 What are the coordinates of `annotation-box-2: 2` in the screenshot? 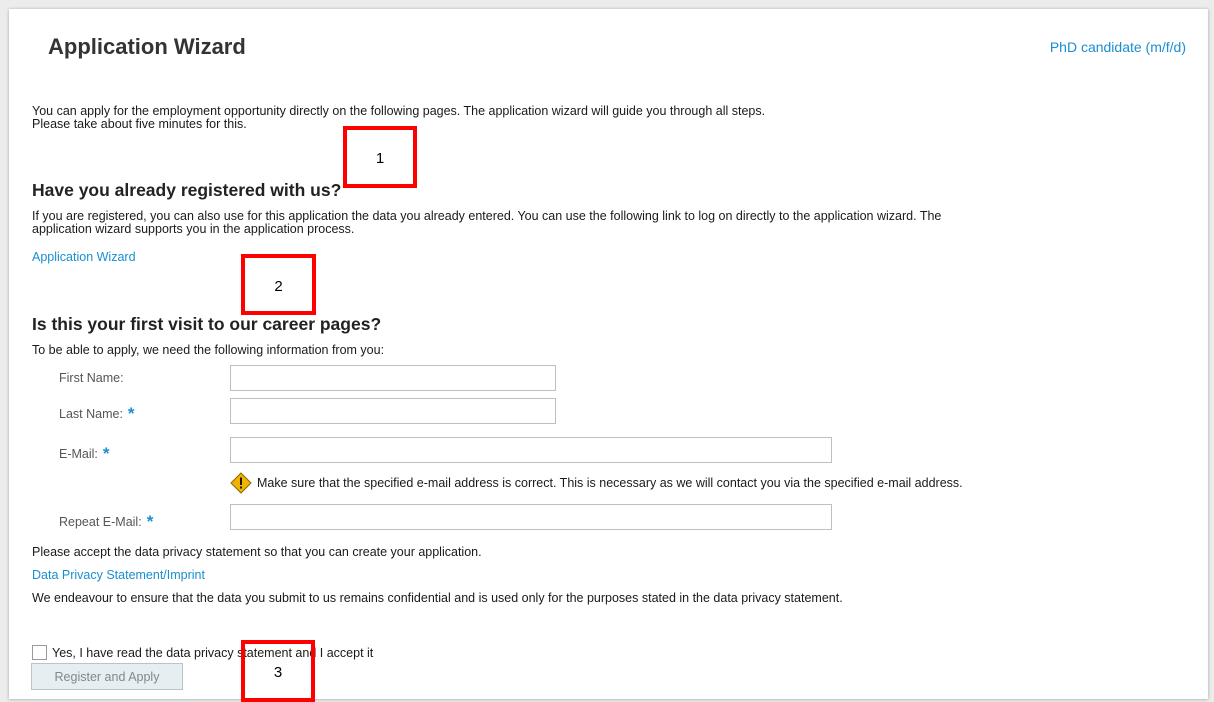 It's located at (278, 284).